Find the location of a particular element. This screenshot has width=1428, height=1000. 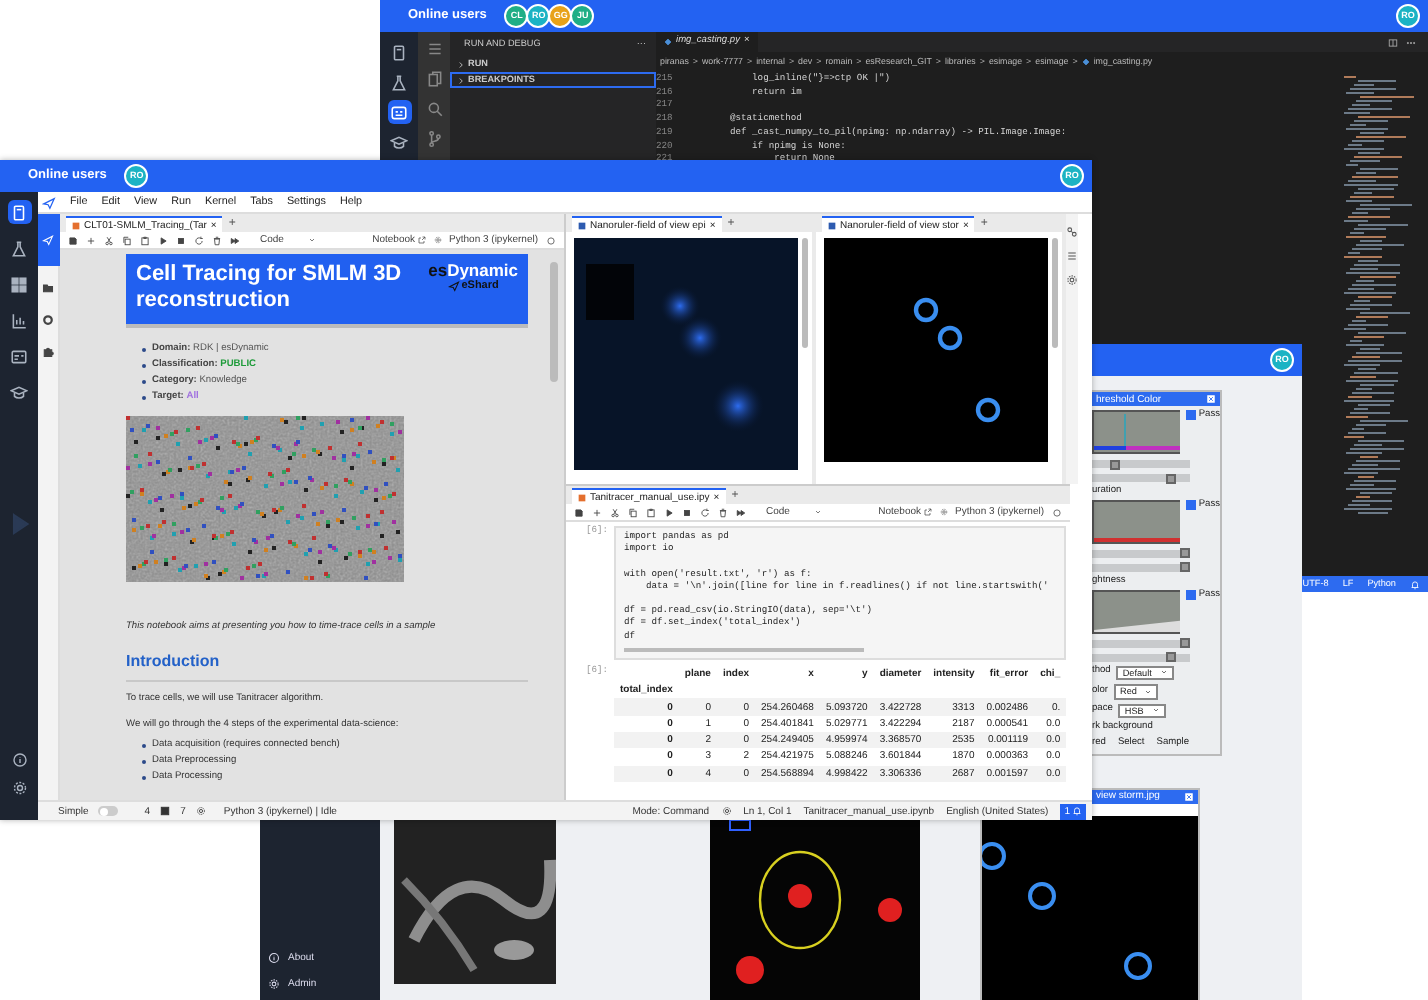

notebook-nav-button is located at coordinates (19, 212).